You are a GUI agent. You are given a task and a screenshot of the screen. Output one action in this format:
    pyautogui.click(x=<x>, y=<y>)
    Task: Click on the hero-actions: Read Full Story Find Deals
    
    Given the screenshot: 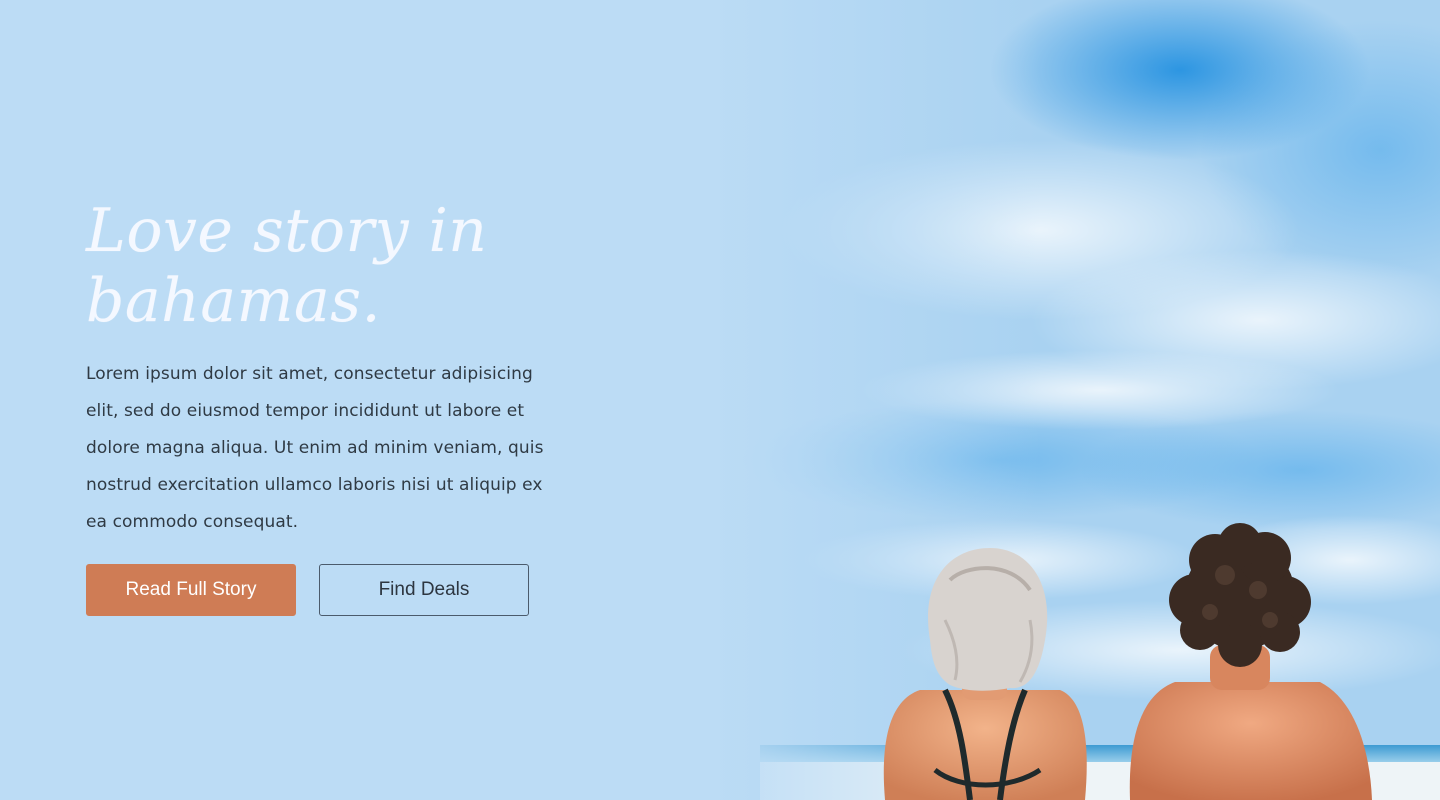 What is the action you would take?
    pyautogui.click(x=336, y=590)
    